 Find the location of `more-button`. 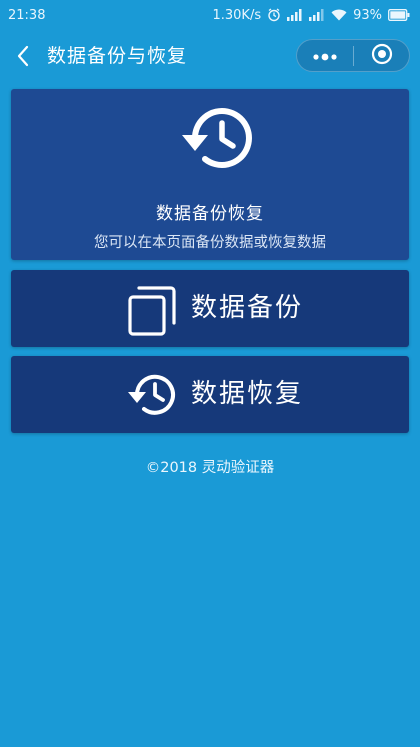

more-button is located at coordinates (325, 55).